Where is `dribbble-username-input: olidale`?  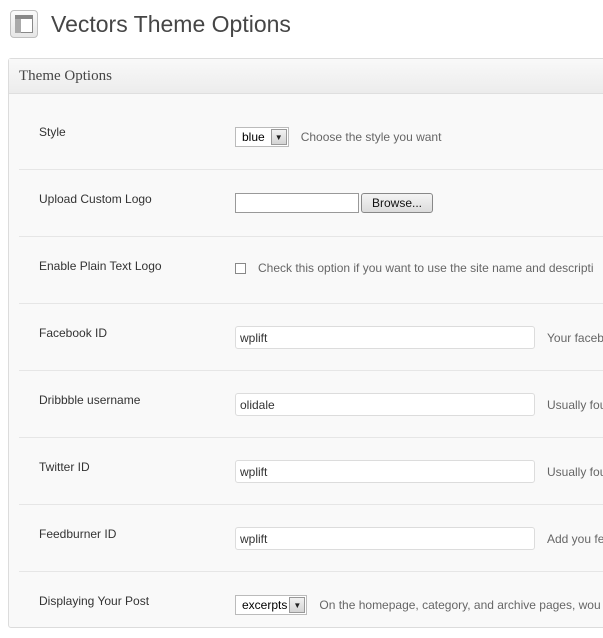
dribbble-username-input: olidale is located at coordinates (385, 404).